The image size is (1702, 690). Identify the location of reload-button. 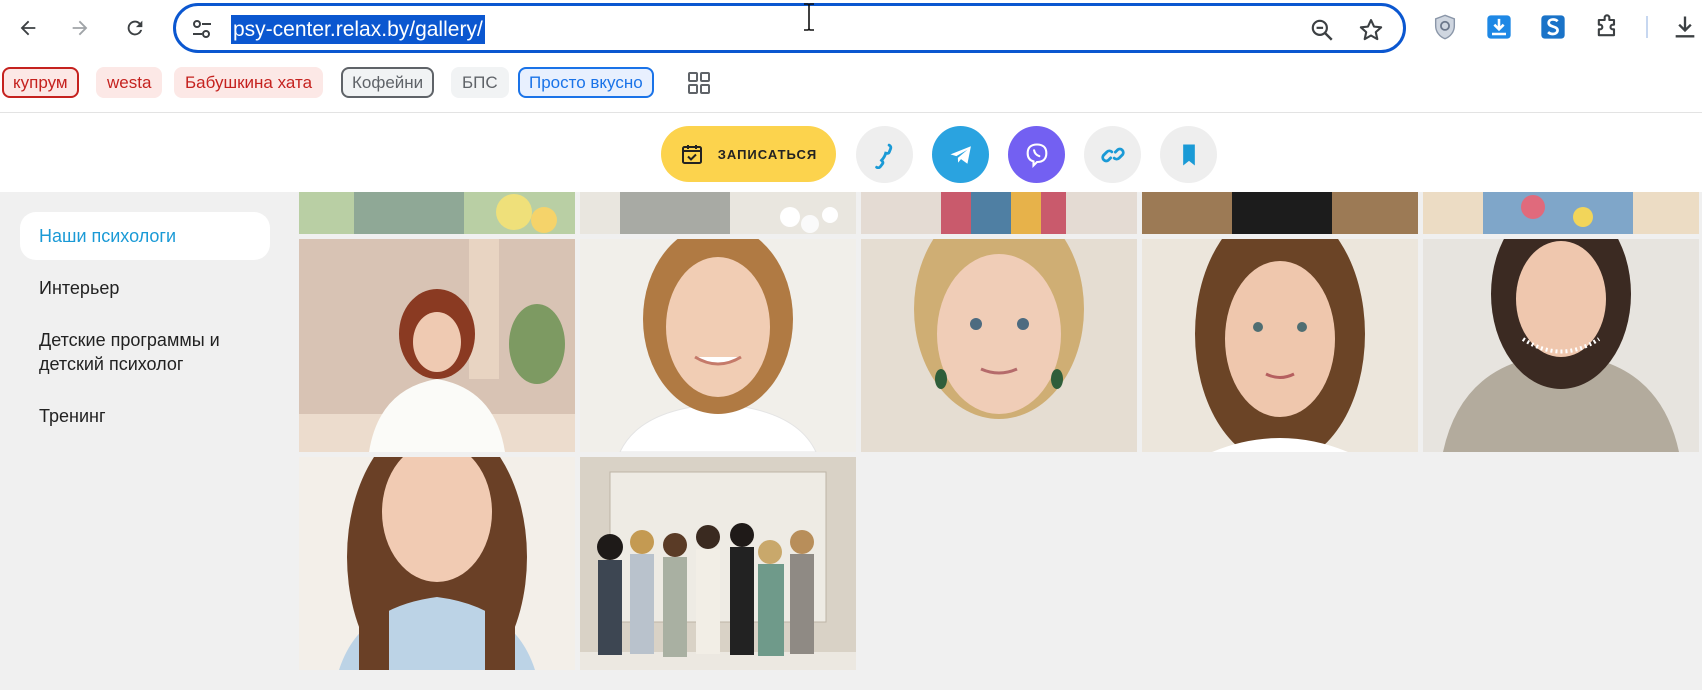
(135, 28).